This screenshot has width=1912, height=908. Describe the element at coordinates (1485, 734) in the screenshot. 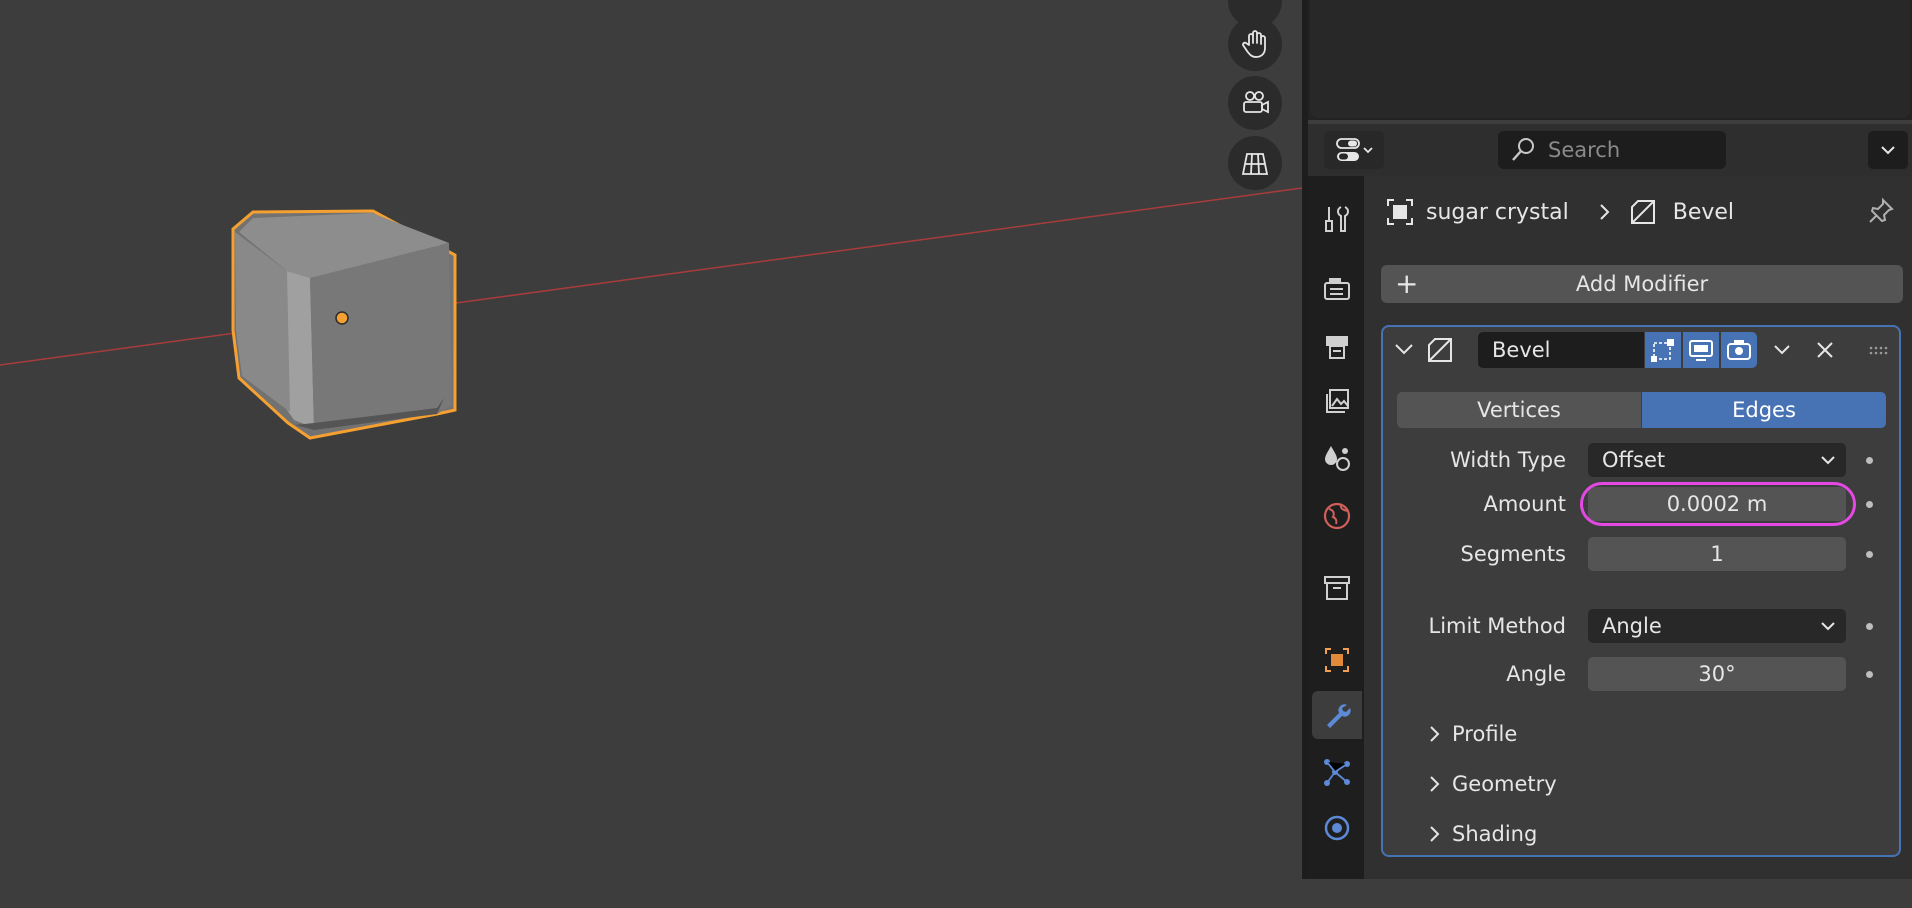

I see `subpanel-label: Profile` at that location.